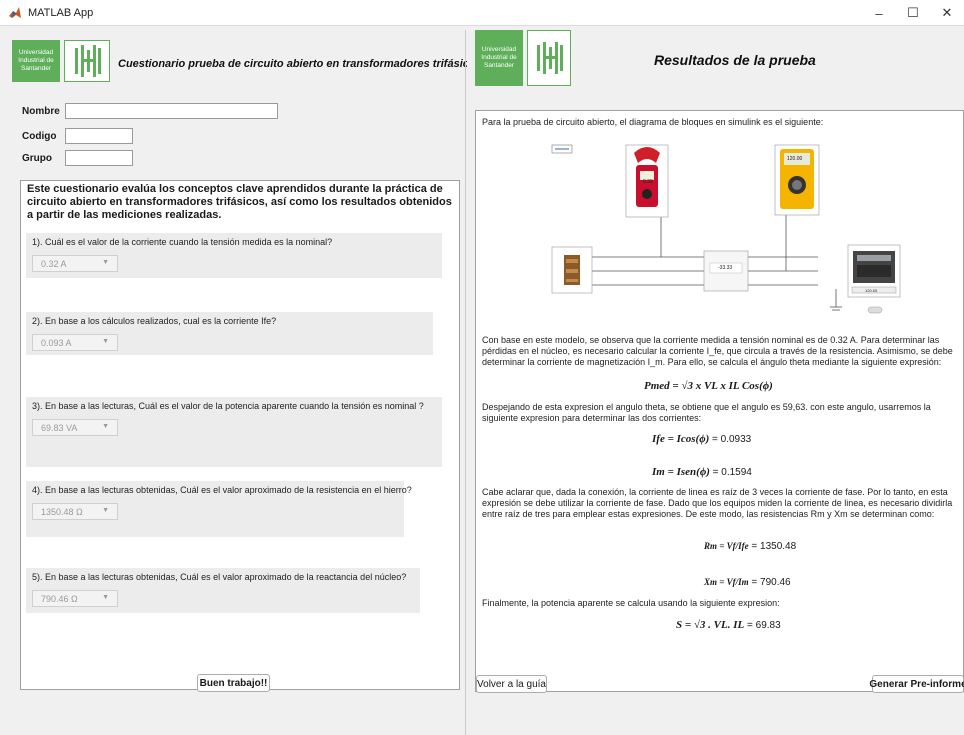  Describe the element at coordinates (648, 182) in the screenshot. I see `clamp-meter-reading: 0.32` at that location.